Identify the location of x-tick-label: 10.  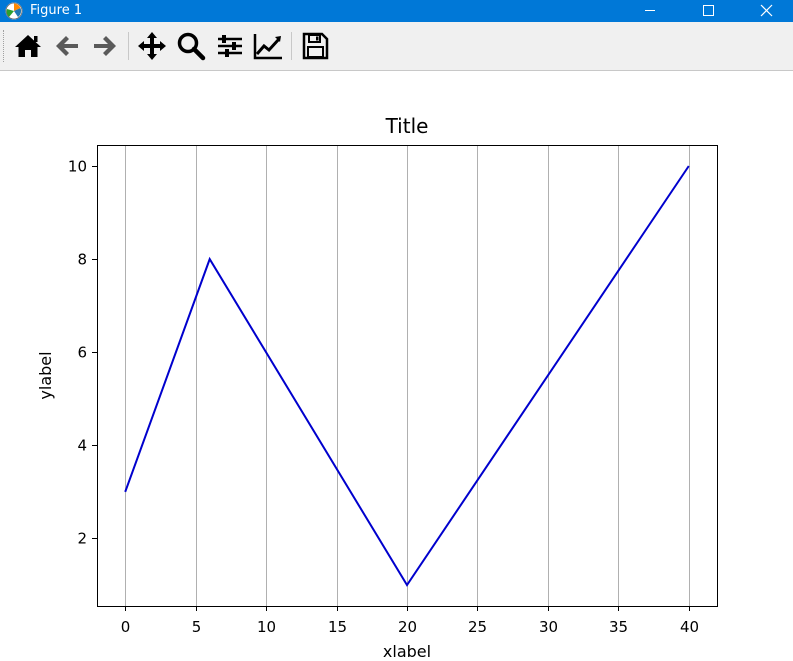
(266, 627).